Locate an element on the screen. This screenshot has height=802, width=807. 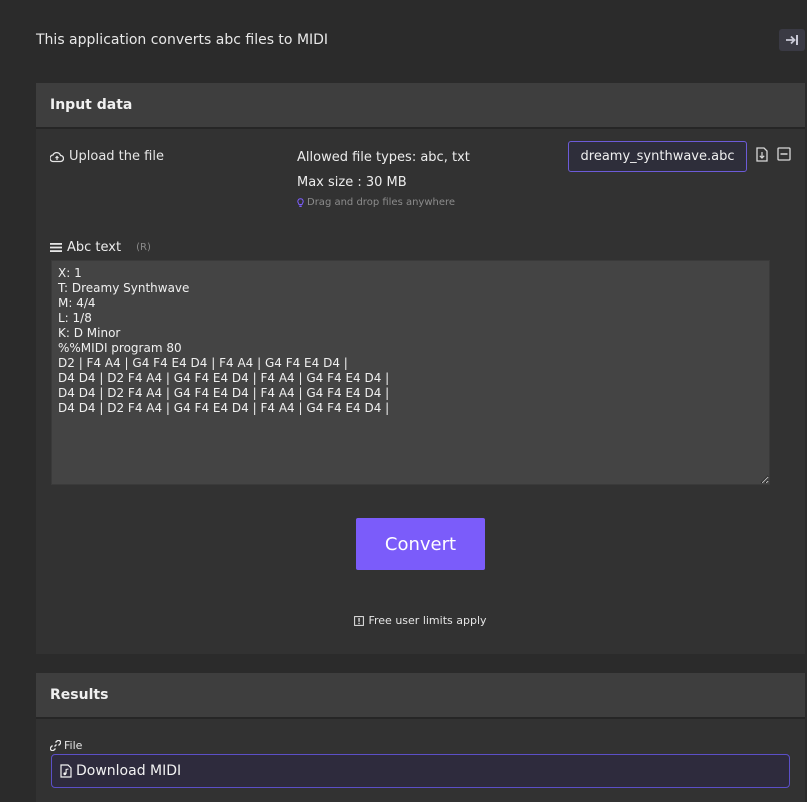
upload-file-button: Upload the file is located at coordinates (107, 156).